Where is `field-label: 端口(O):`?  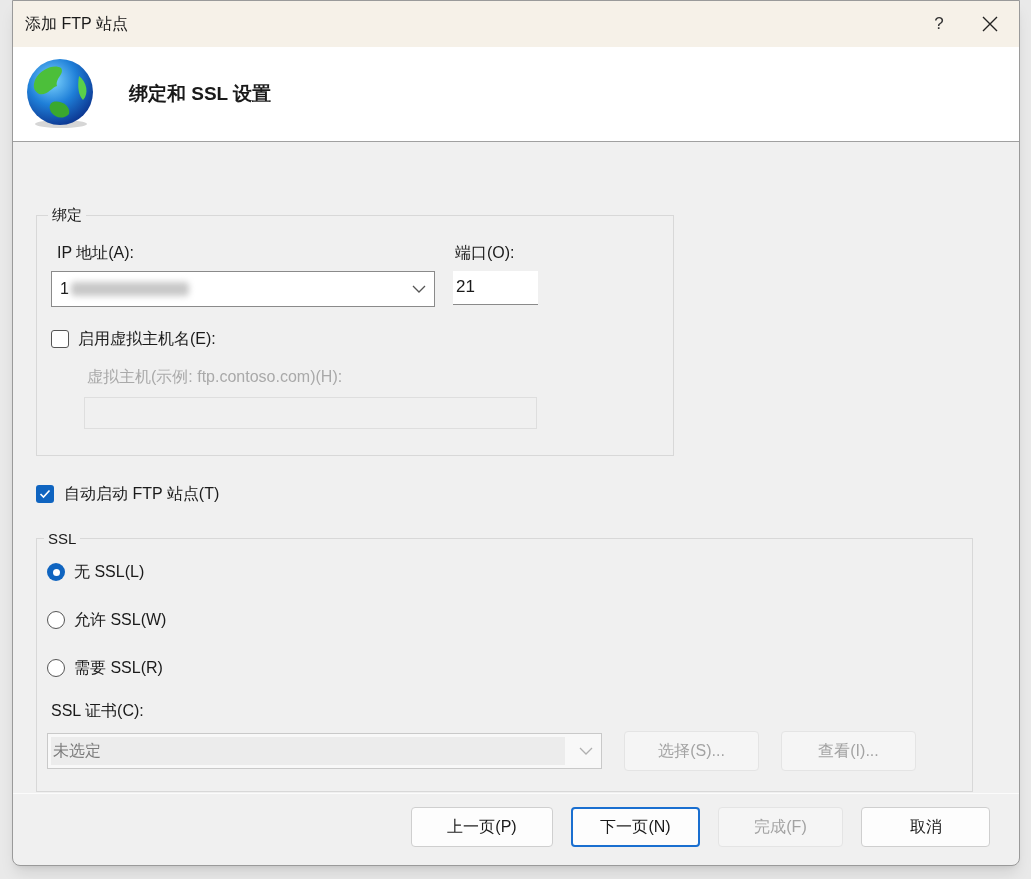 field-label: 端口(O): is located at coordinates (485, 252).